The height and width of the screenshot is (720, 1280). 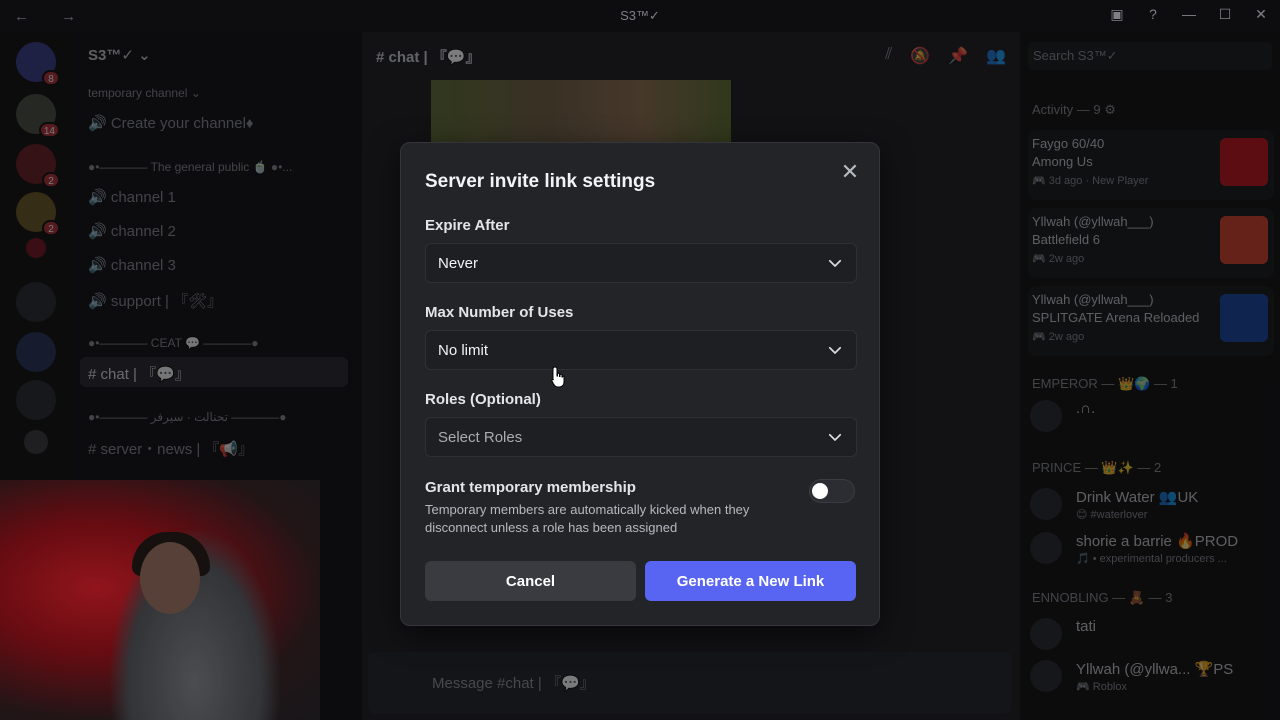 I want to click on roles-select: Select Roles, so click(x=641, y=437).